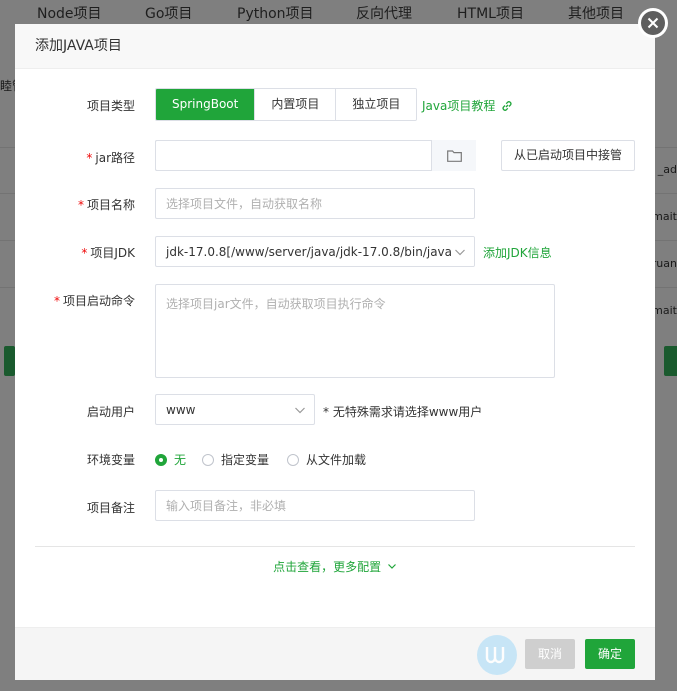 The image size is (677, 691). What do you see at coordinates (384, 13) in the screenshot?
I see `background-tab-proxy: 反向代理` at bounding box center [384, 13].